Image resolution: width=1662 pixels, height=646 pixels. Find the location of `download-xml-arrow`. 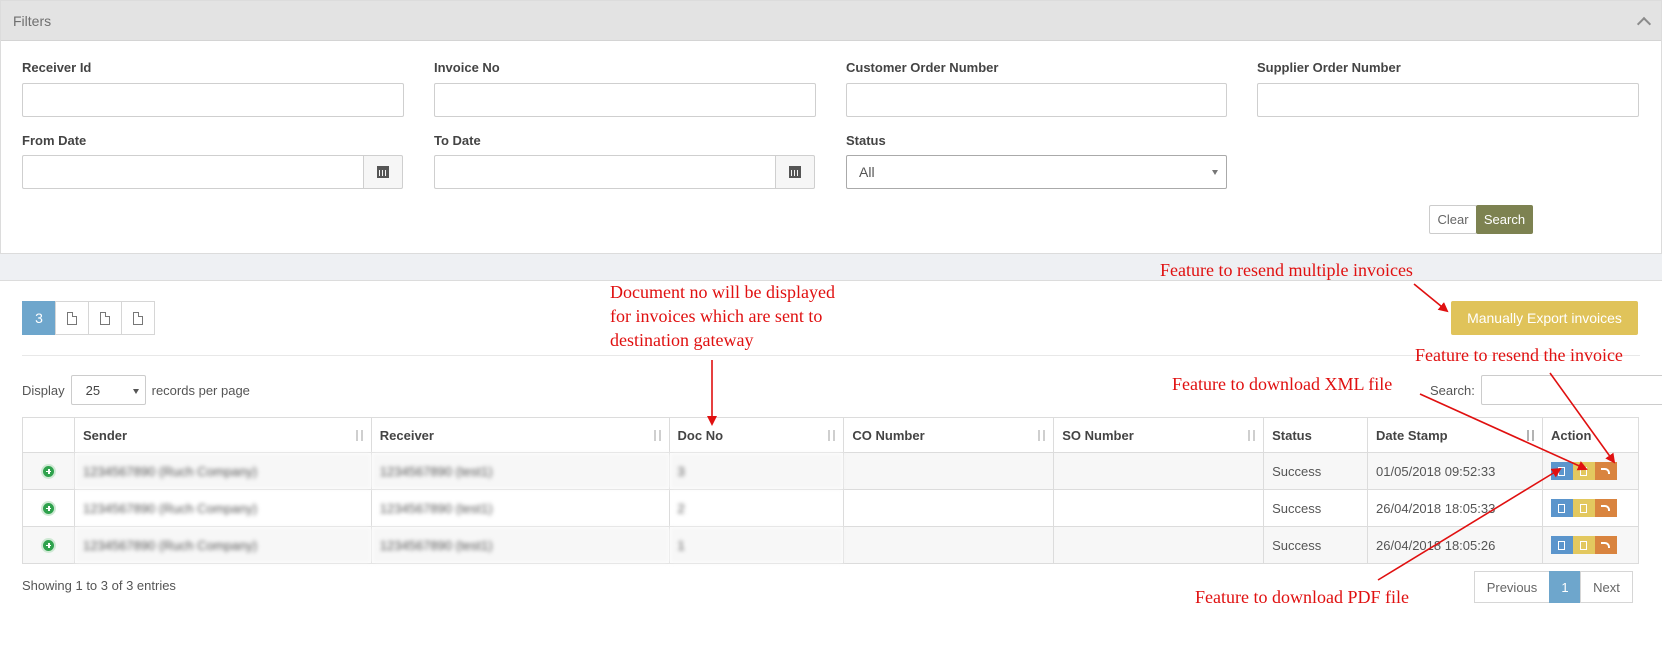

download-xml-arrow is located at coordinates (1503, 432).